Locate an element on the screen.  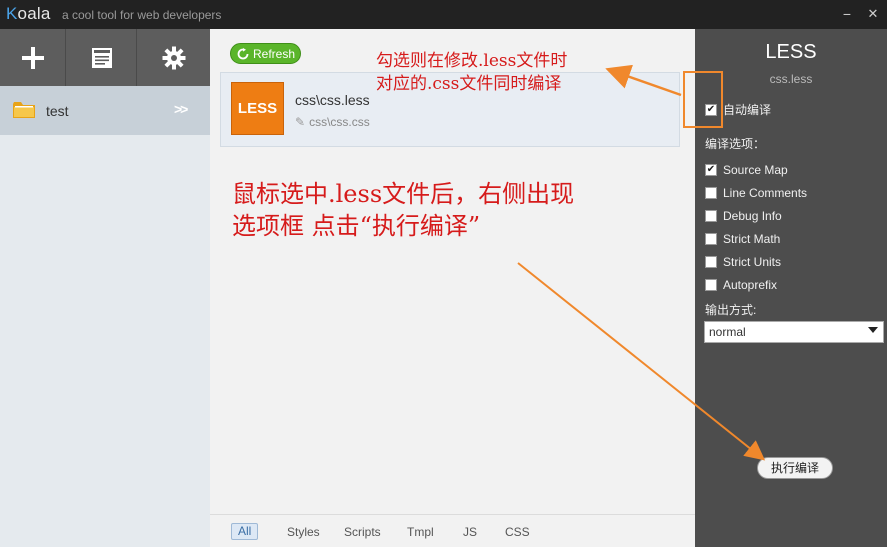
settings-button is located at coordinates (174, 57).